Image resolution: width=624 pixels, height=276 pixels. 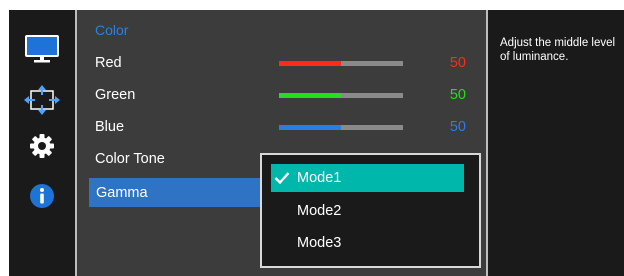 What do you see at coordinates (282, 178) in the screenshot?
I see `checkmark-icon` at bounding box center [282, 178].